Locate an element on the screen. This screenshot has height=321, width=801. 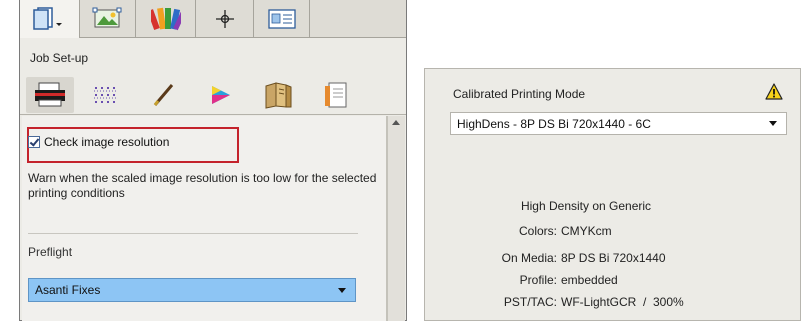
check-image-resolution-label: Check image resolution is located at coordinates (107, 142).